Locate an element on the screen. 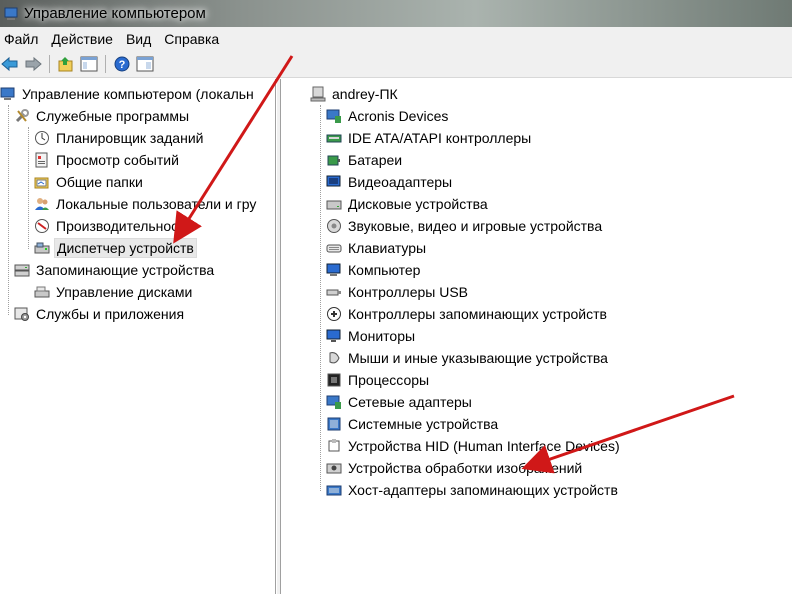 The width and height of the screenshot is (792, 594). toolbar: ? is located at coordinates (396, 64).